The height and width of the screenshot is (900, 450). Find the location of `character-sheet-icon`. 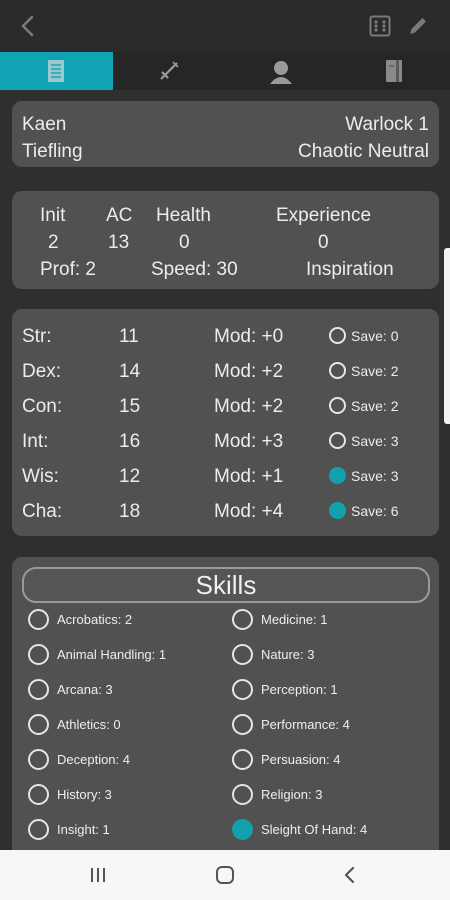

character-sheet-icon is located at coordinates (56, 71).